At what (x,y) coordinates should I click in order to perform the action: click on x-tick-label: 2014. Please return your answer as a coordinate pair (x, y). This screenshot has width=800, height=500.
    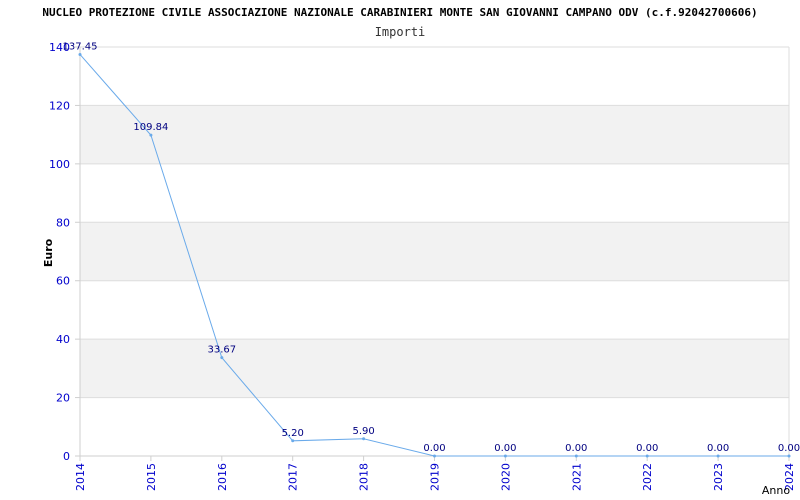
    Looking at the image, I should click on (80, 477).